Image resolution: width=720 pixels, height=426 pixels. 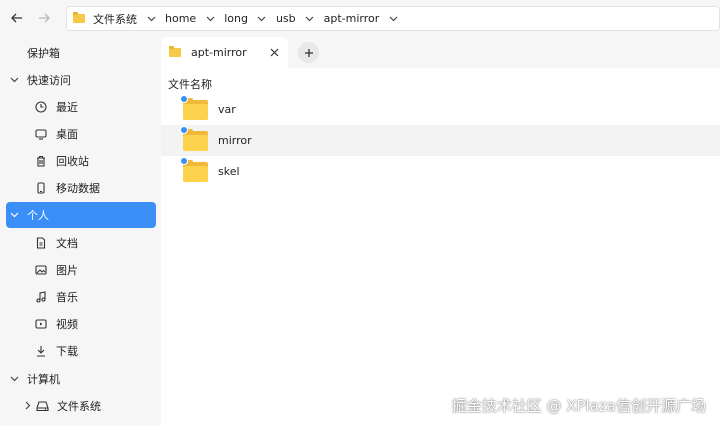 I want to click on sidebar-item-desktop: 桌面, so click(x=81, y=133).